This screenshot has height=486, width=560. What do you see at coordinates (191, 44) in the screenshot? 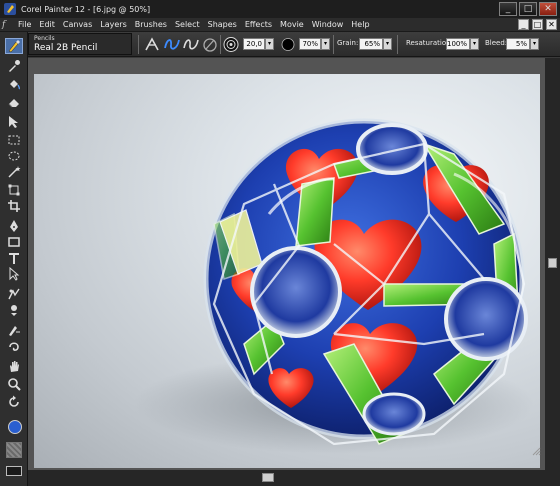
I see `straight-line-stroke-icon` at bounding box center [191, 44].